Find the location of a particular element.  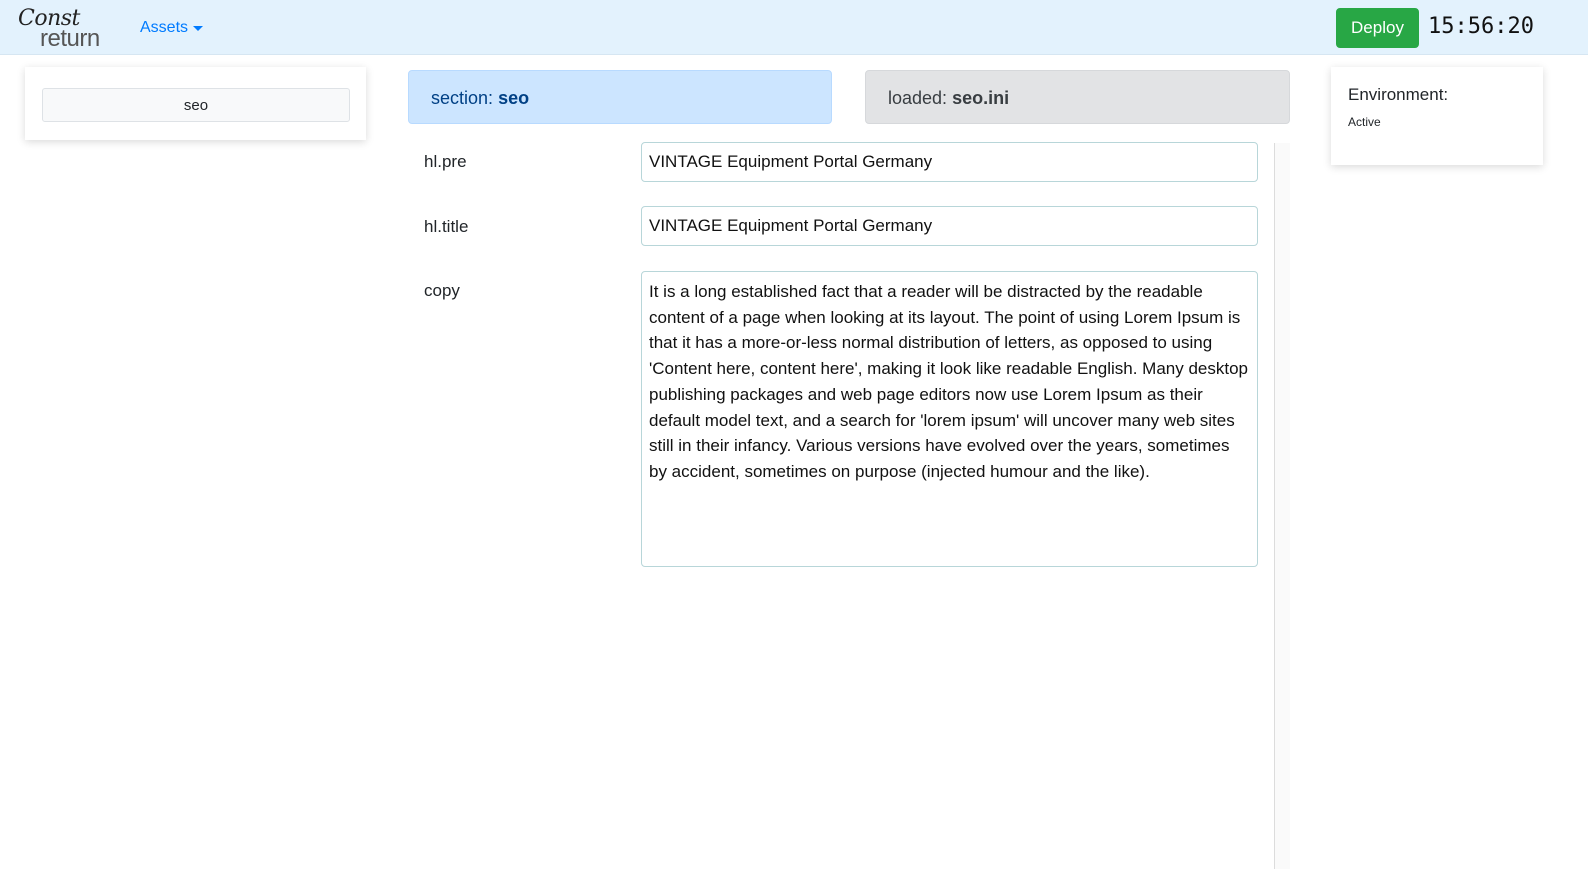

logo-return-text: return is located at coordinates (70, 38).